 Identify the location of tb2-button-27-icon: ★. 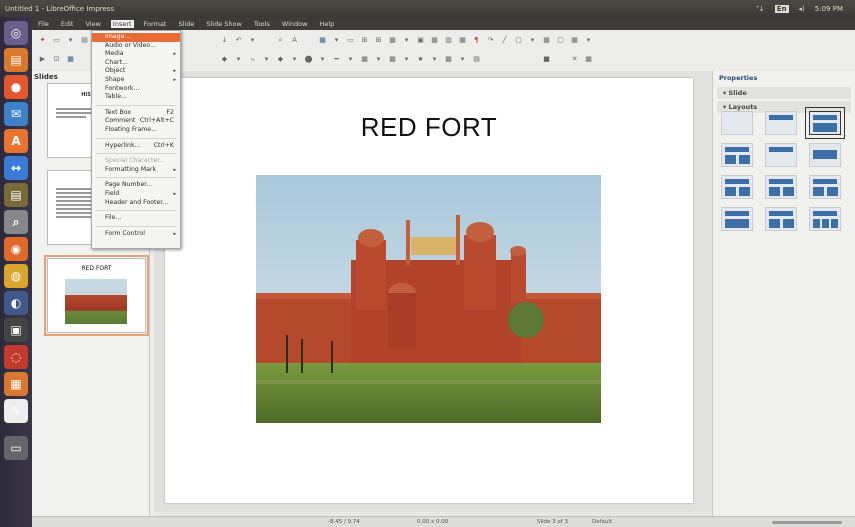
(420, 59).